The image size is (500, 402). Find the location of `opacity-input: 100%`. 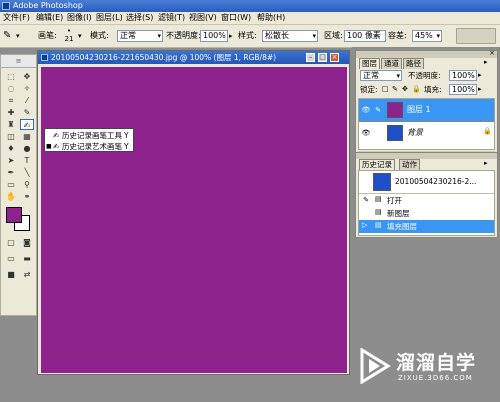

opacity-input: 100% is located at coordinates (214, 36).